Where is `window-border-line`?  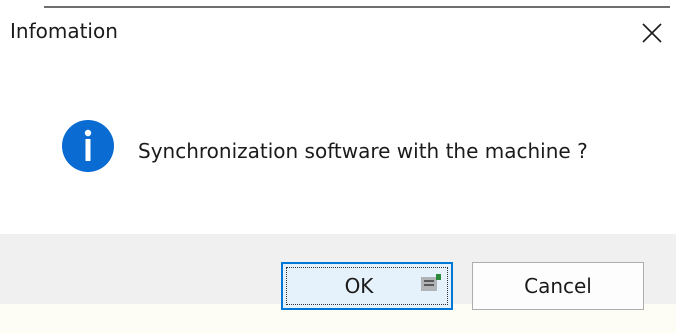 window-border-line is located at coordinates (357, 7).